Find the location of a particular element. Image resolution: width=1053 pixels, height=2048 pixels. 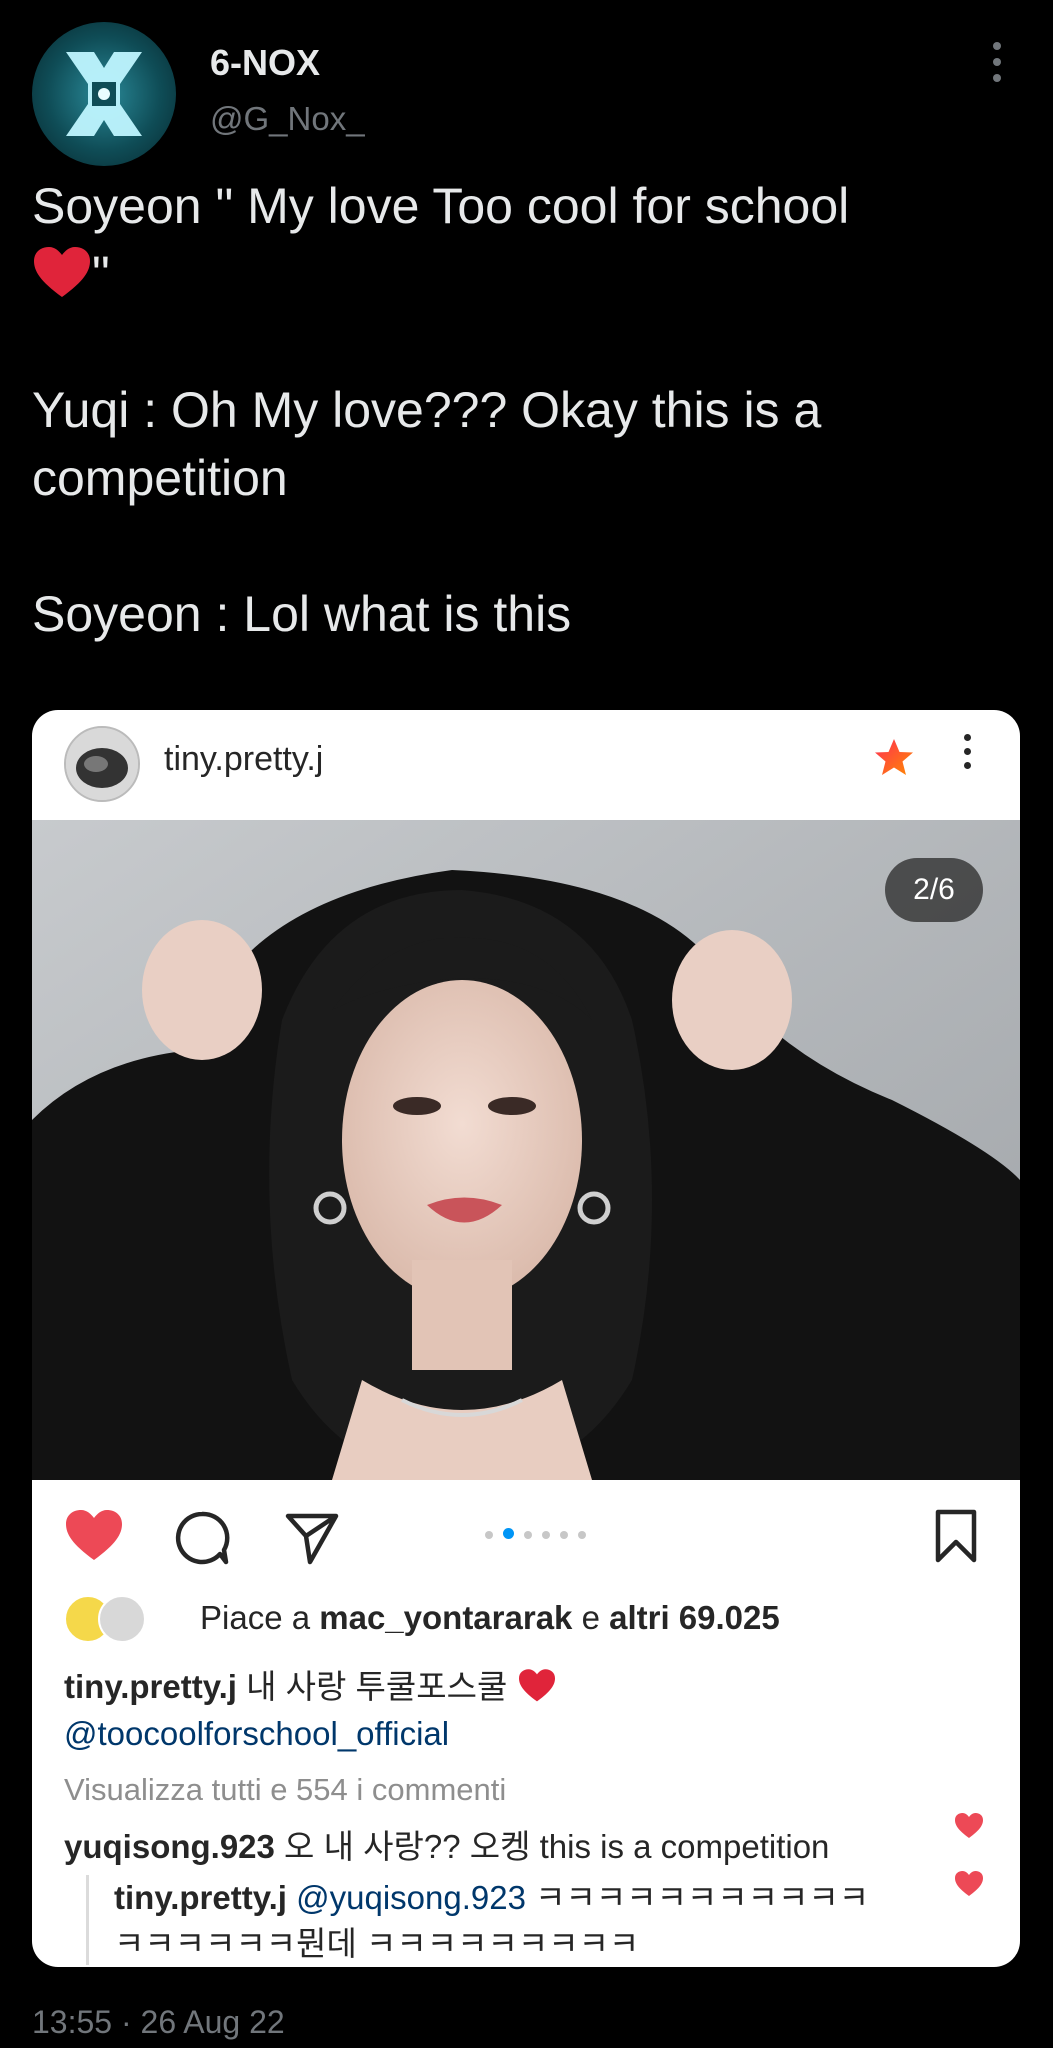

share-icon is located at coordinates (312, 1538).